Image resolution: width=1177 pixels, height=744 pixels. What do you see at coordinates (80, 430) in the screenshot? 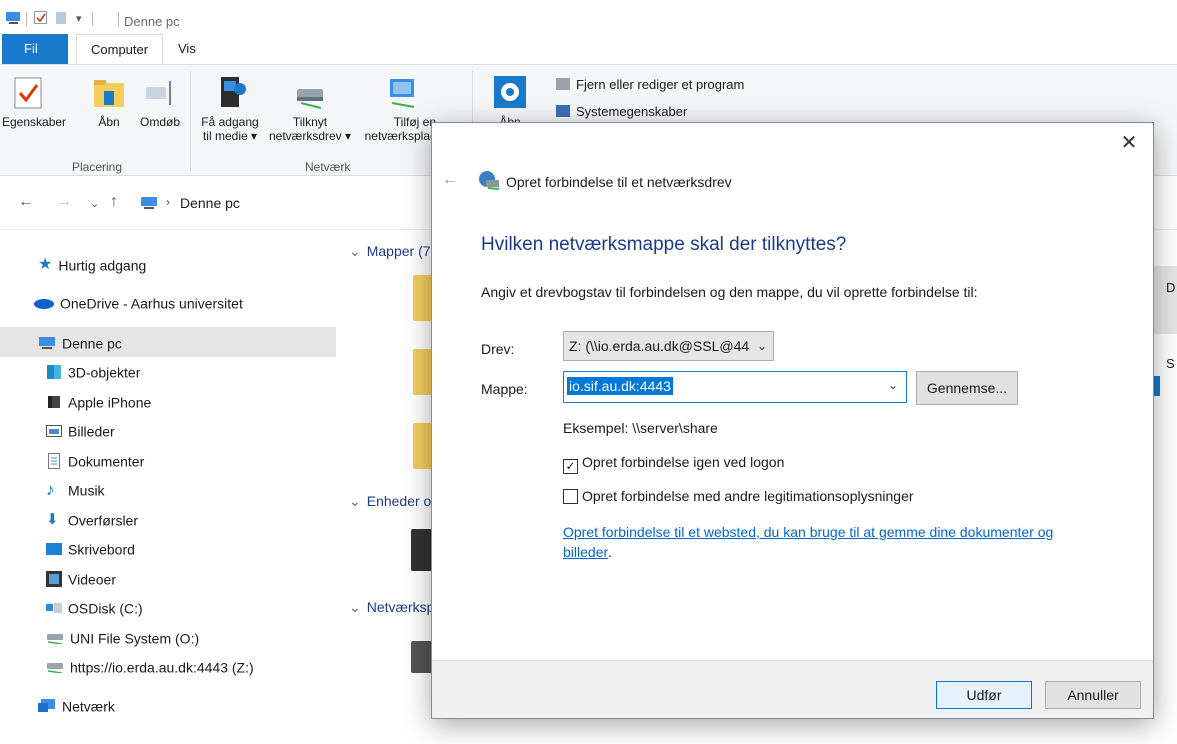
I see `nav-item-pictures: Billeder` at bounding box center [80, 430].